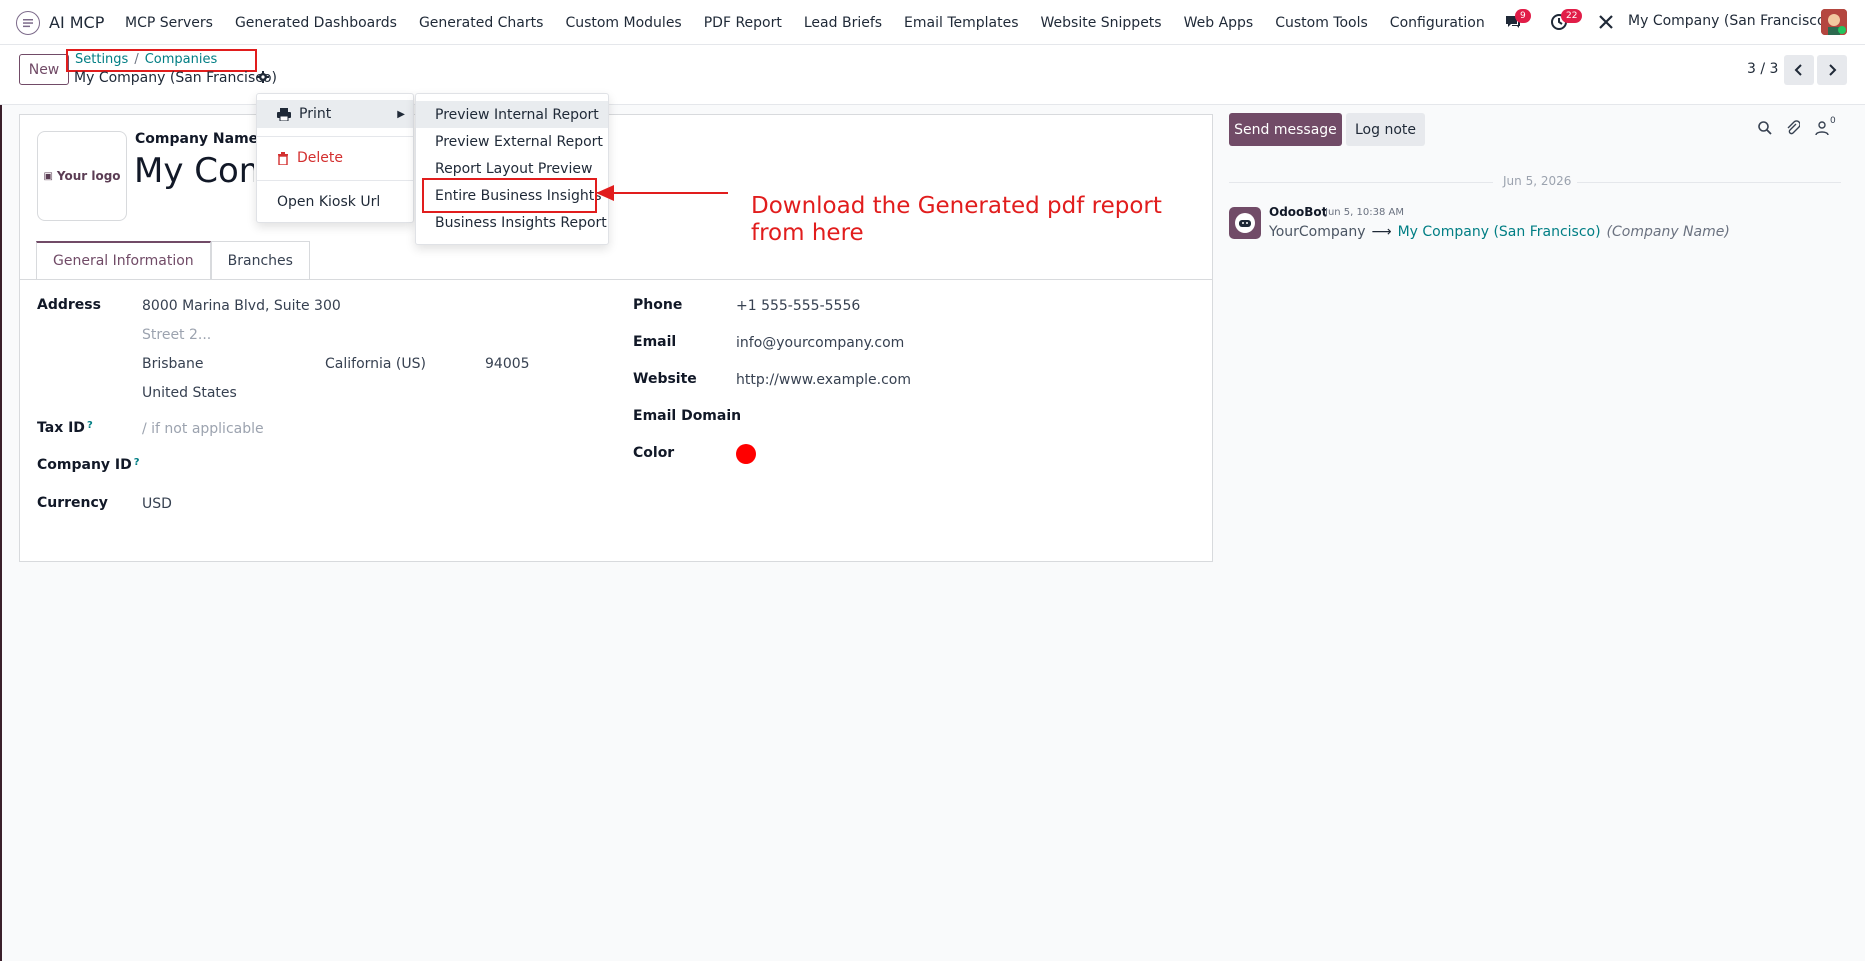 Image resolution: width=1865 pixels, height=961 pixels. Describe the element at coordinates (84, 465) in the screenshot. I see `company-id-label-text: Company ID` at that location.